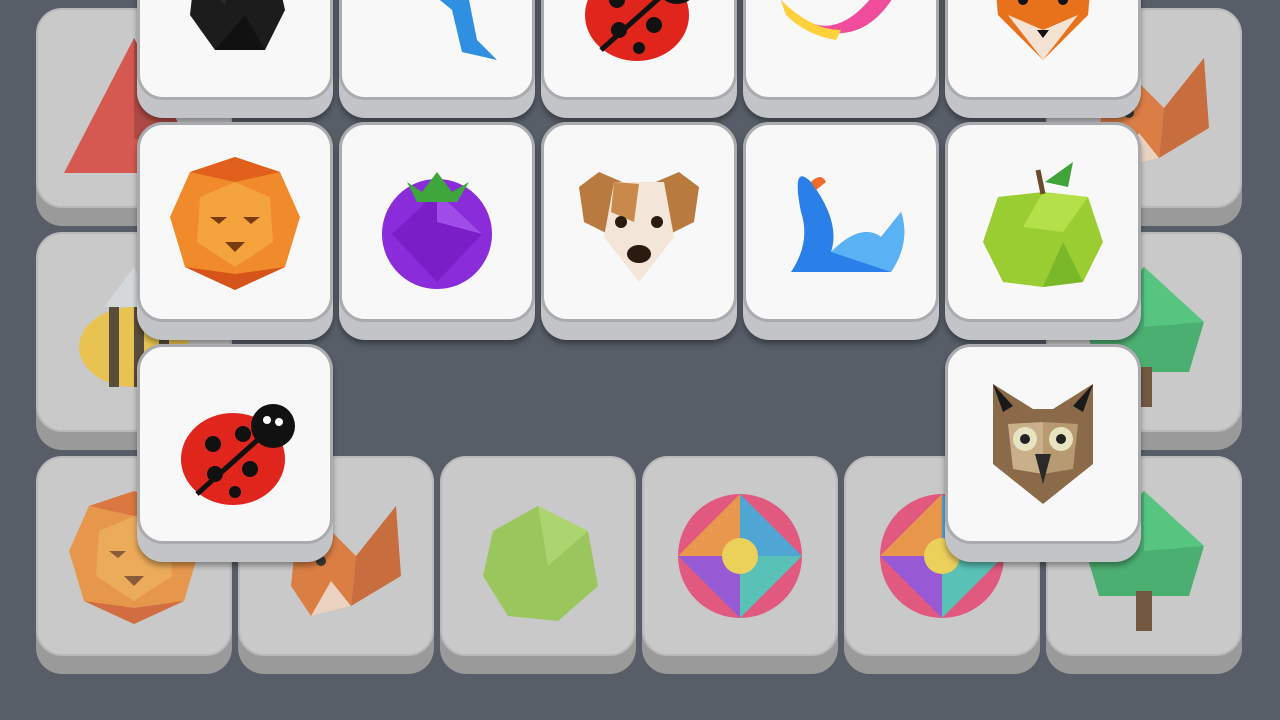 The width and height of the screenshot is (1280, 720). I want to click on banana-icon, so click(836, 20).